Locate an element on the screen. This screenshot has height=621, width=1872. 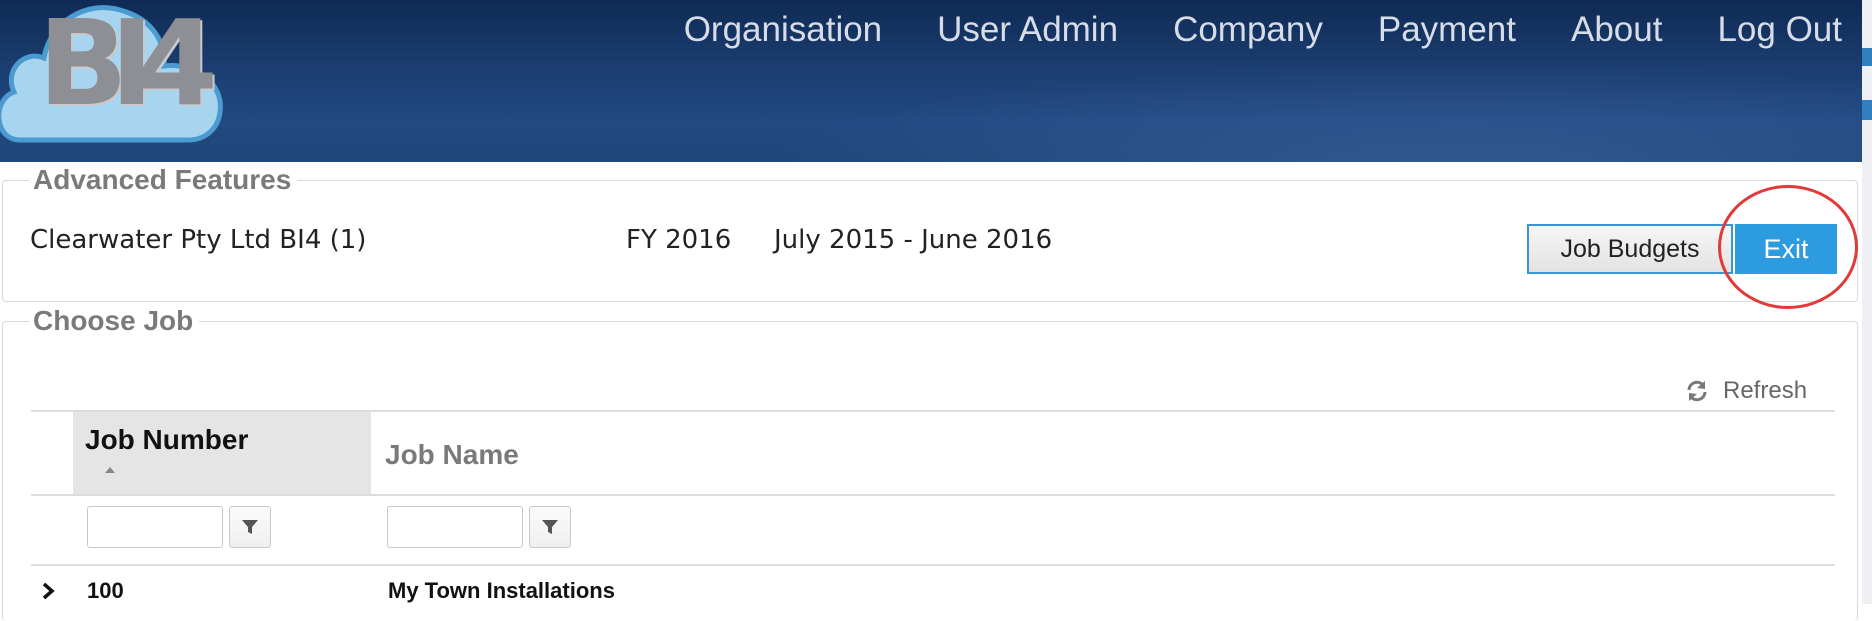
job-name-filter-button is located at coordinates (550, 527).